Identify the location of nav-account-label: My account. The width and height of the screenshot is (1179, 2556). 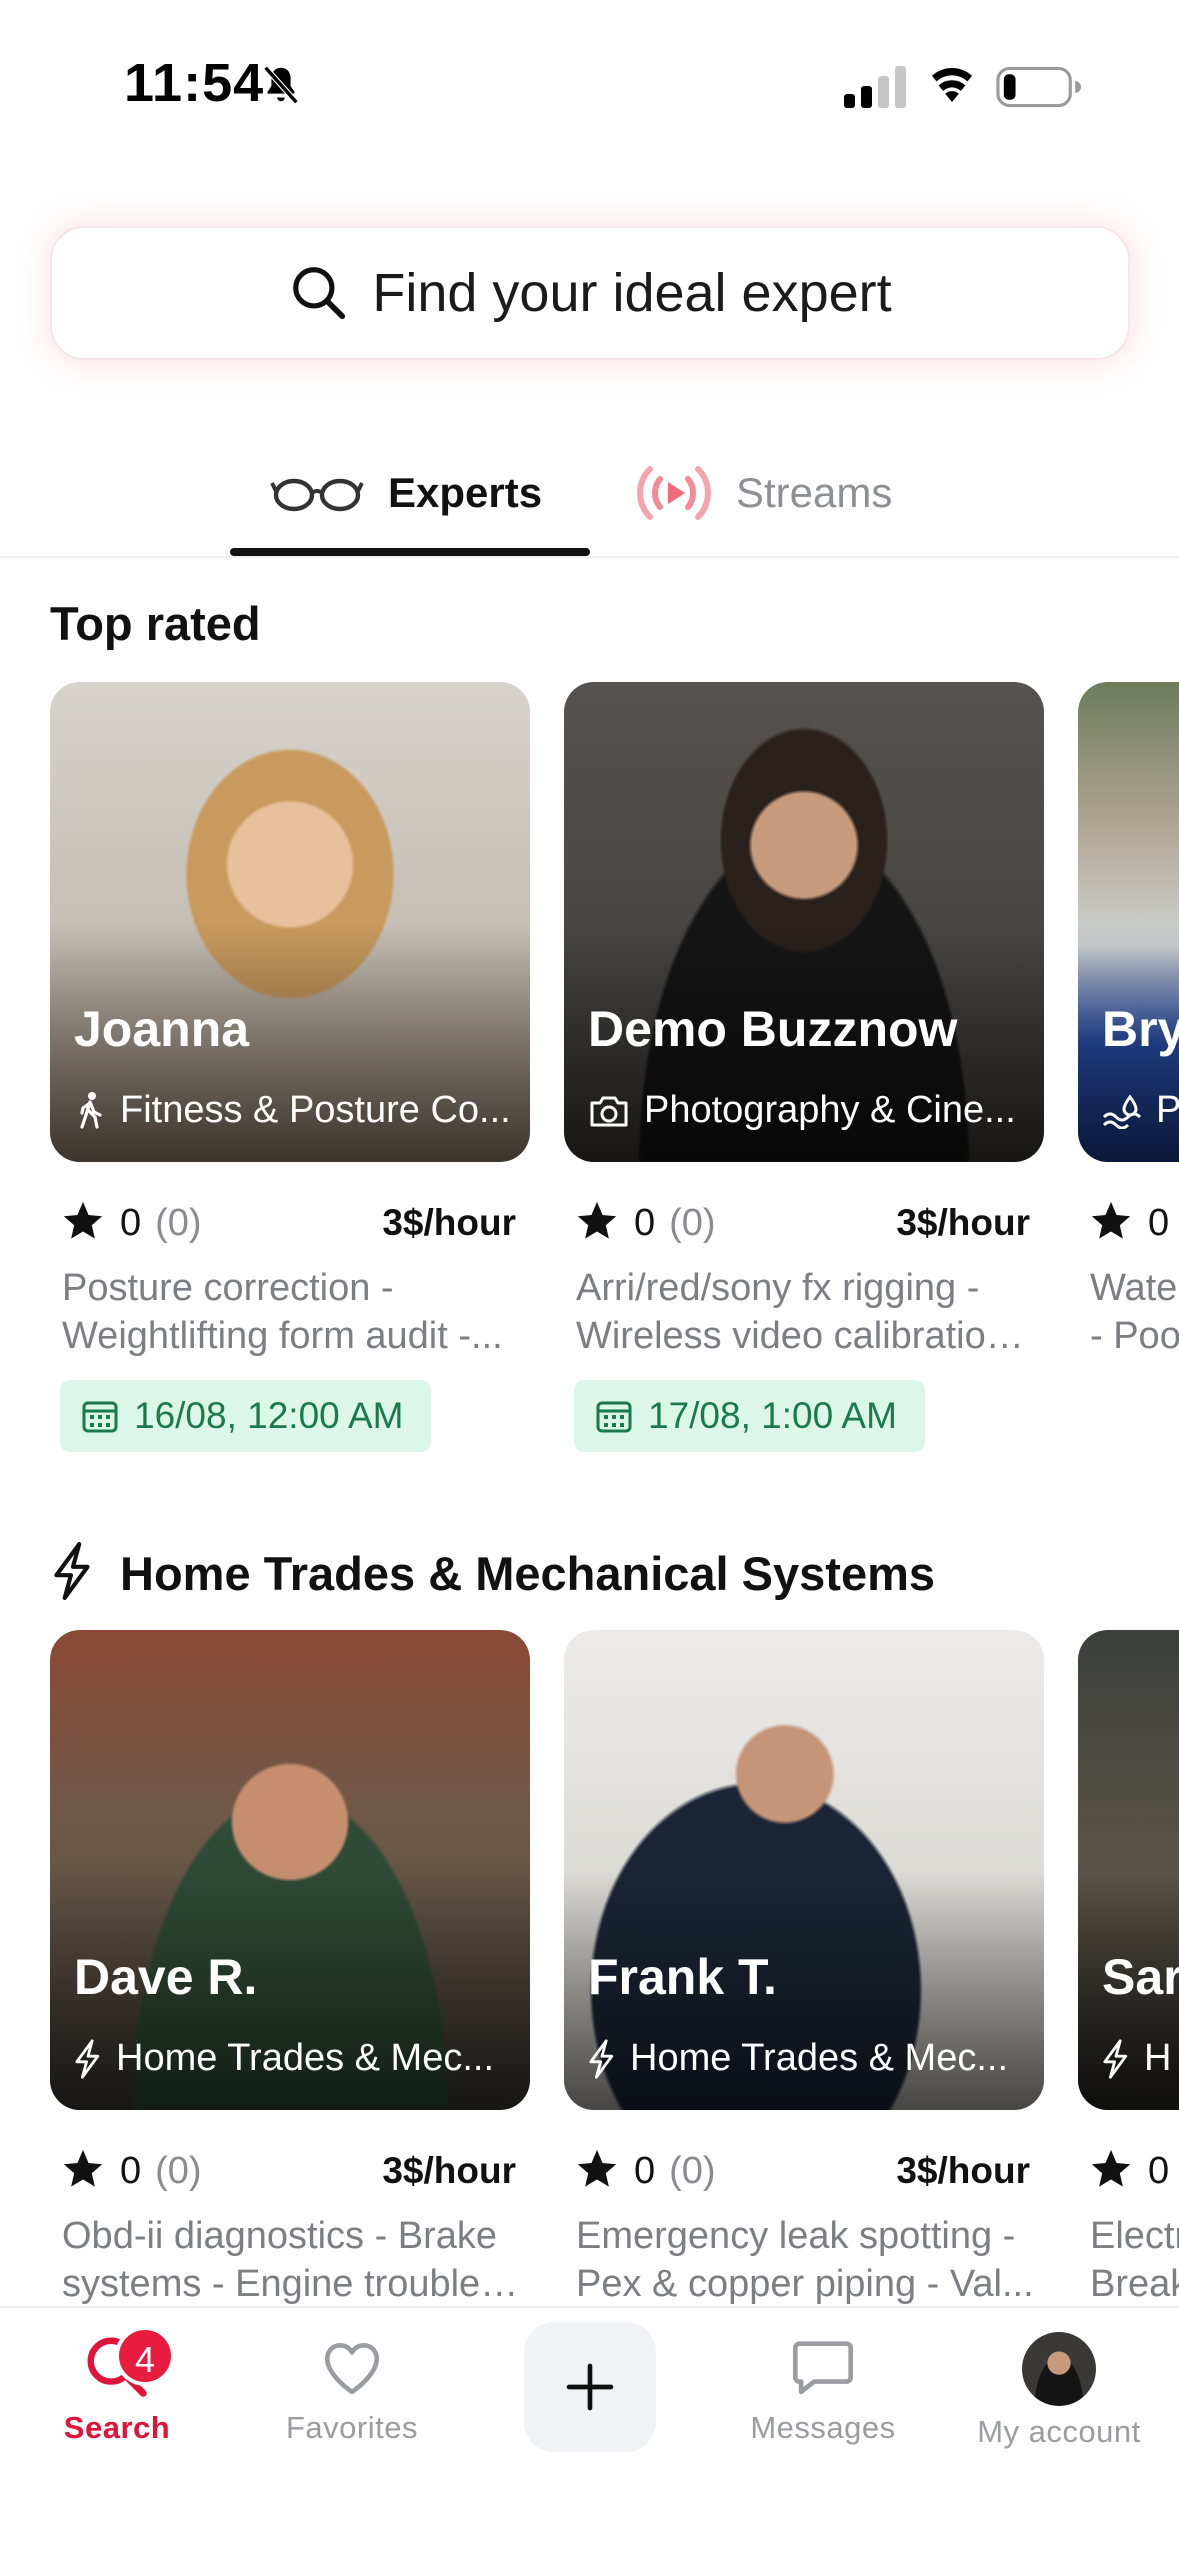
(1059, 2431).